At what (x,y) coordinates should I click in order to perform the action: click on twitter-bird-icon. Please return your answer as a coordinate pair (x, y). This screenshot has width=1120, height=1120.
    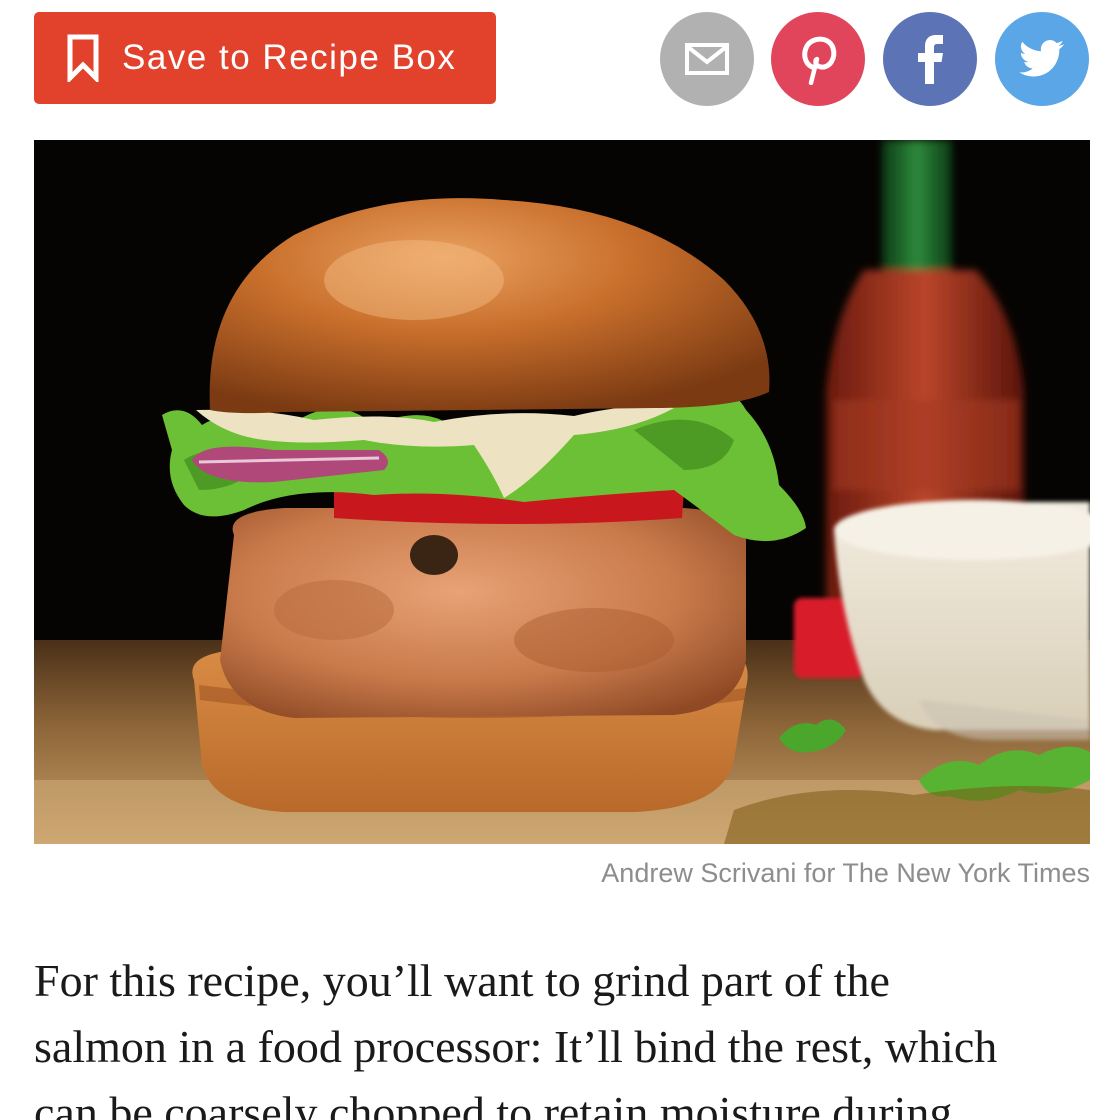
    Looking at the image, I should click on (1041, 58).